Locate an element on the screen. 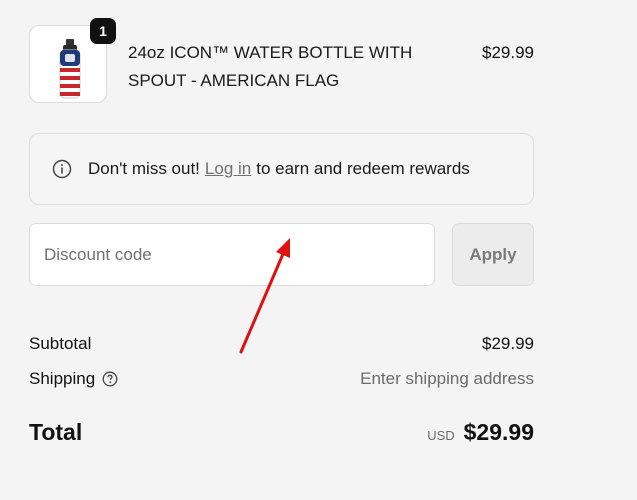  rewards-prefix: Don't miss out! is located at coordinates (144, 168).